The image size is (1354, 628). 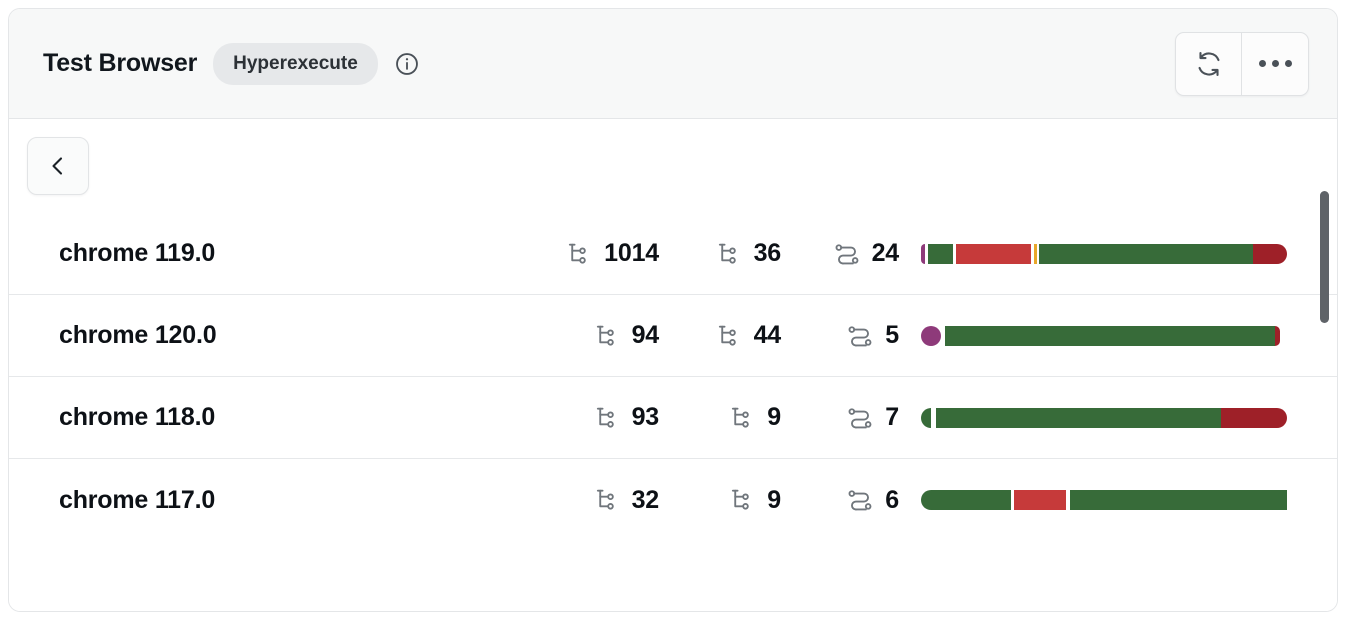 I want to click on info-circle-icon, so click(x=407, y=64).